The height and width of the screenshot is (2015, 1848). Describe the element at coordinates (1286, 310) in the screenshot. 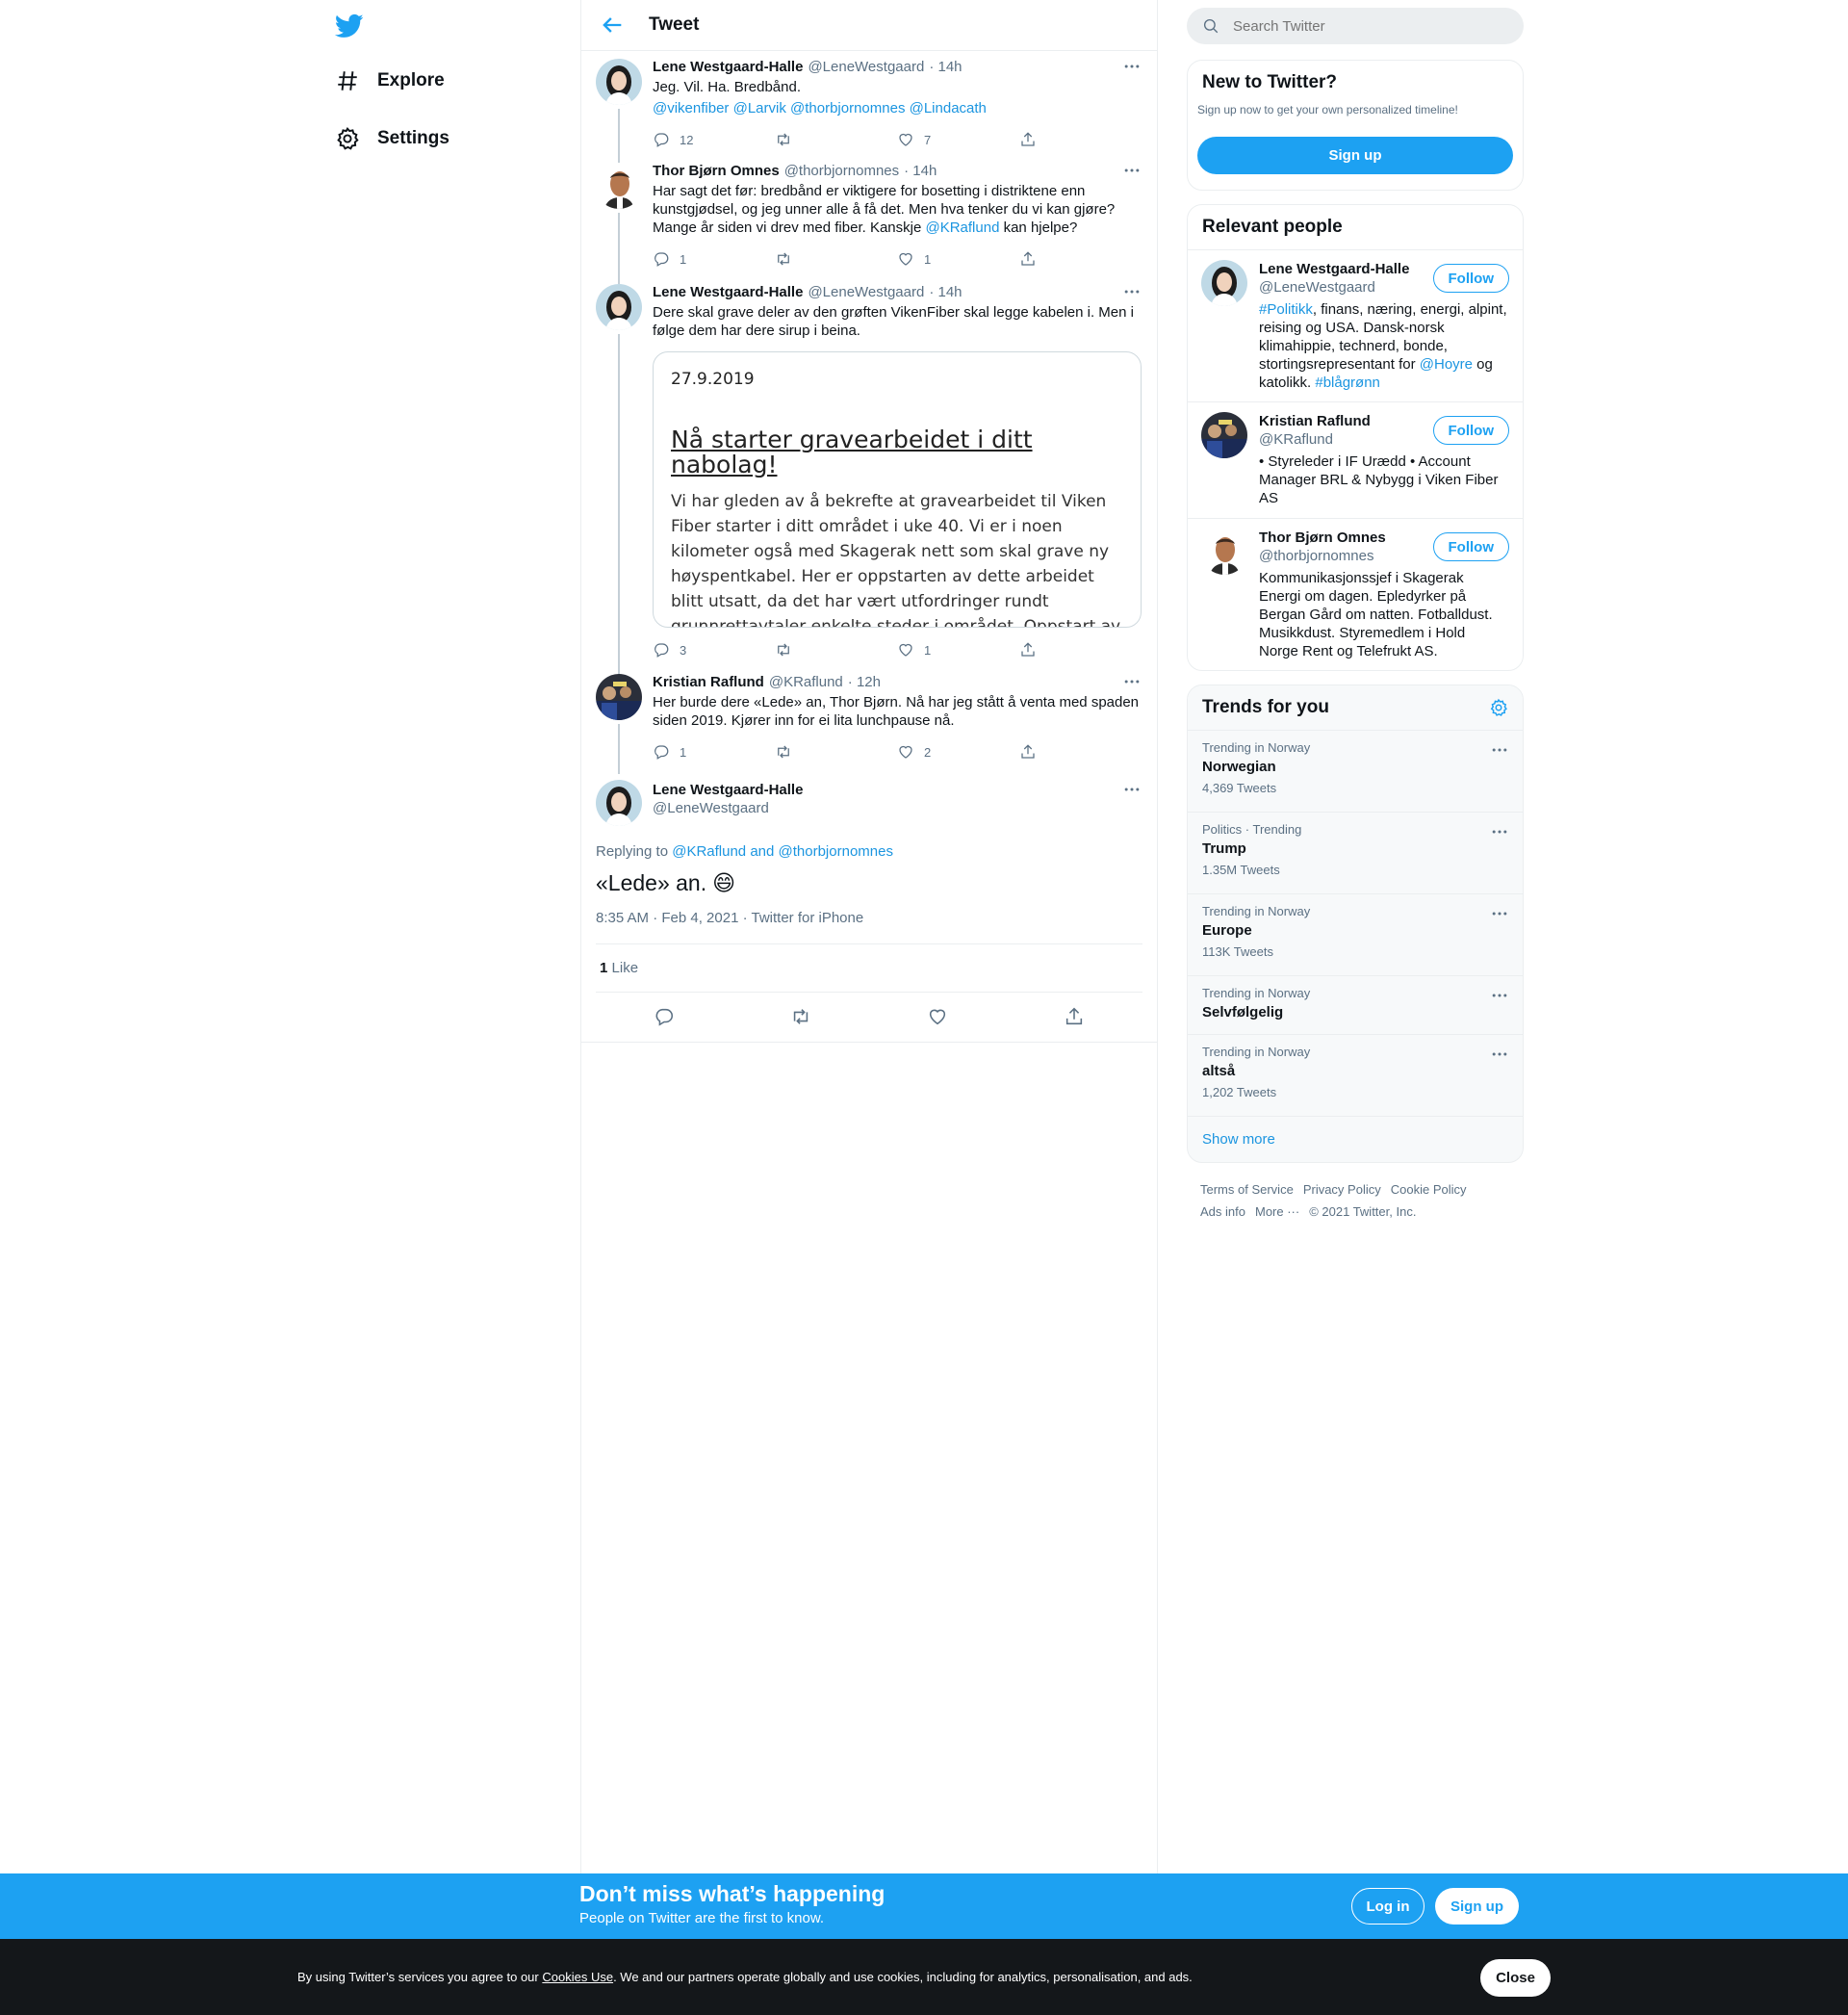

I see `bio-hashtag: #Politikk` at that location.